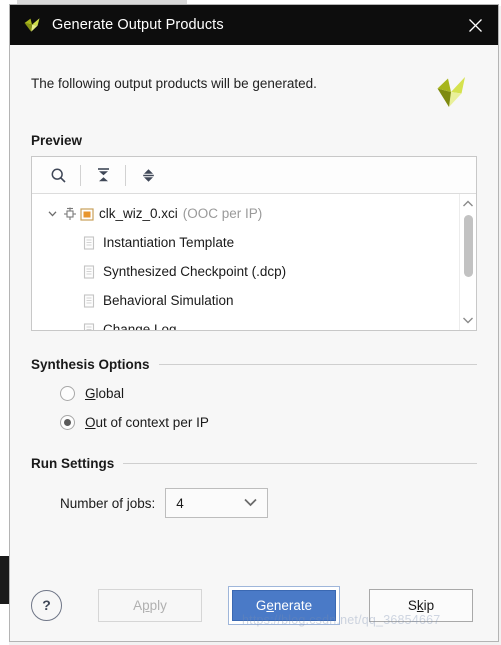 This screenshot has width=501, height=645. I want to click on scrollbar-thumb, so click(468, 246).